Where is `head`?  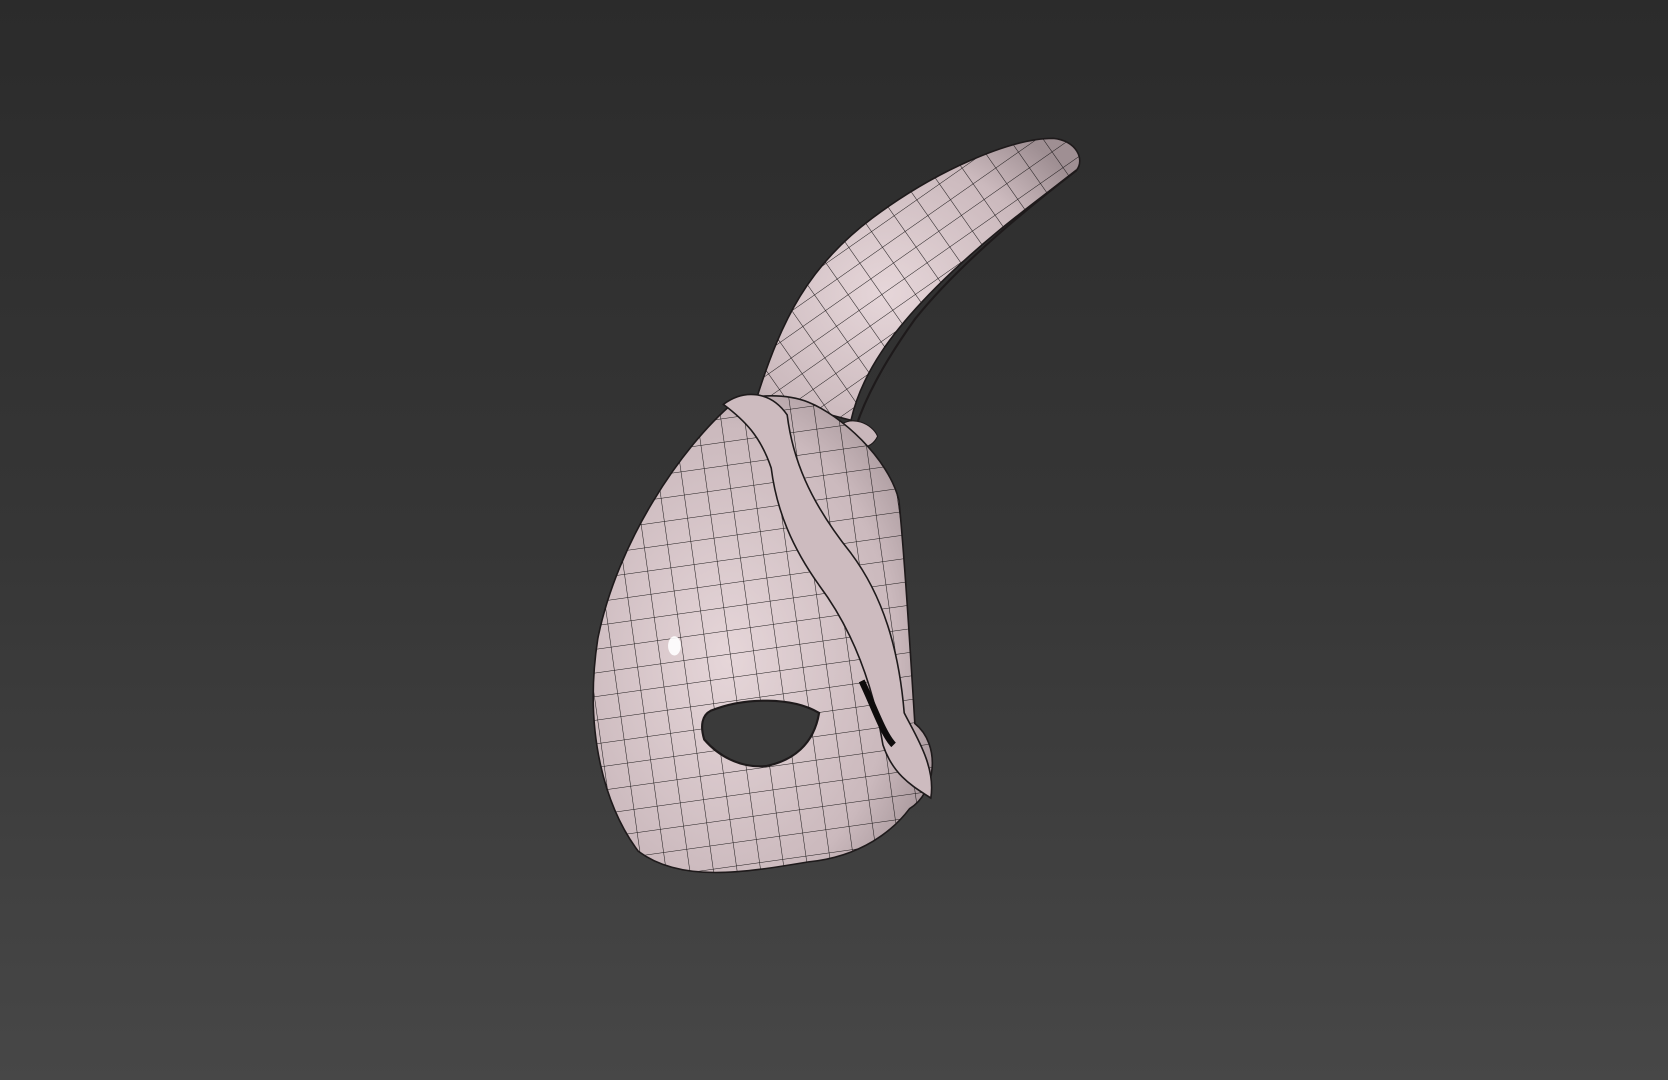
head is located at coordinates (763, 633).